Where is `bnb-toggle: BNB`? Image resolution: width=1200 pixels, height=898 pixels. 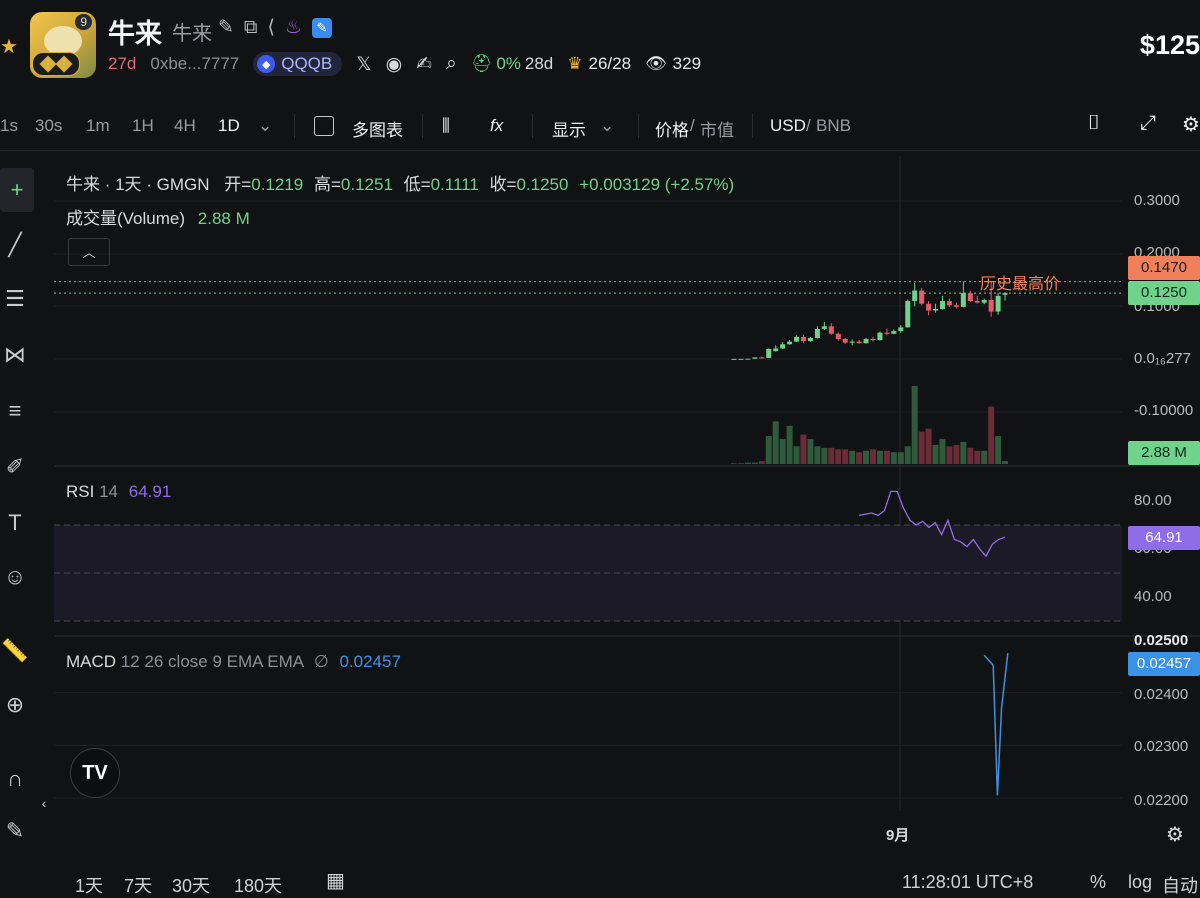 bnb-toggle: BNB is located at coordinates (833, 126).